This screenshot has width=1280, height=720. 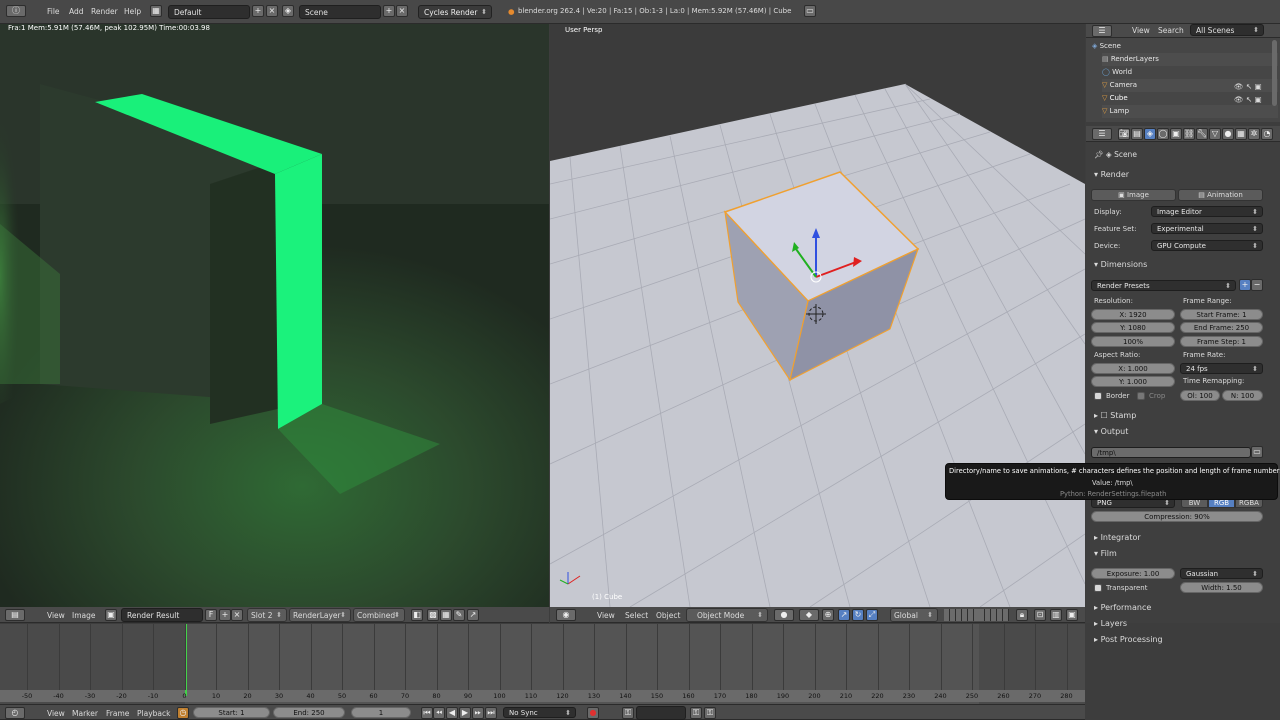 What do you see at coordinates (1221, 587) in the screenshot?
I see `filter-width-field: Width: 1.50` at bounding box center [1221, 587].